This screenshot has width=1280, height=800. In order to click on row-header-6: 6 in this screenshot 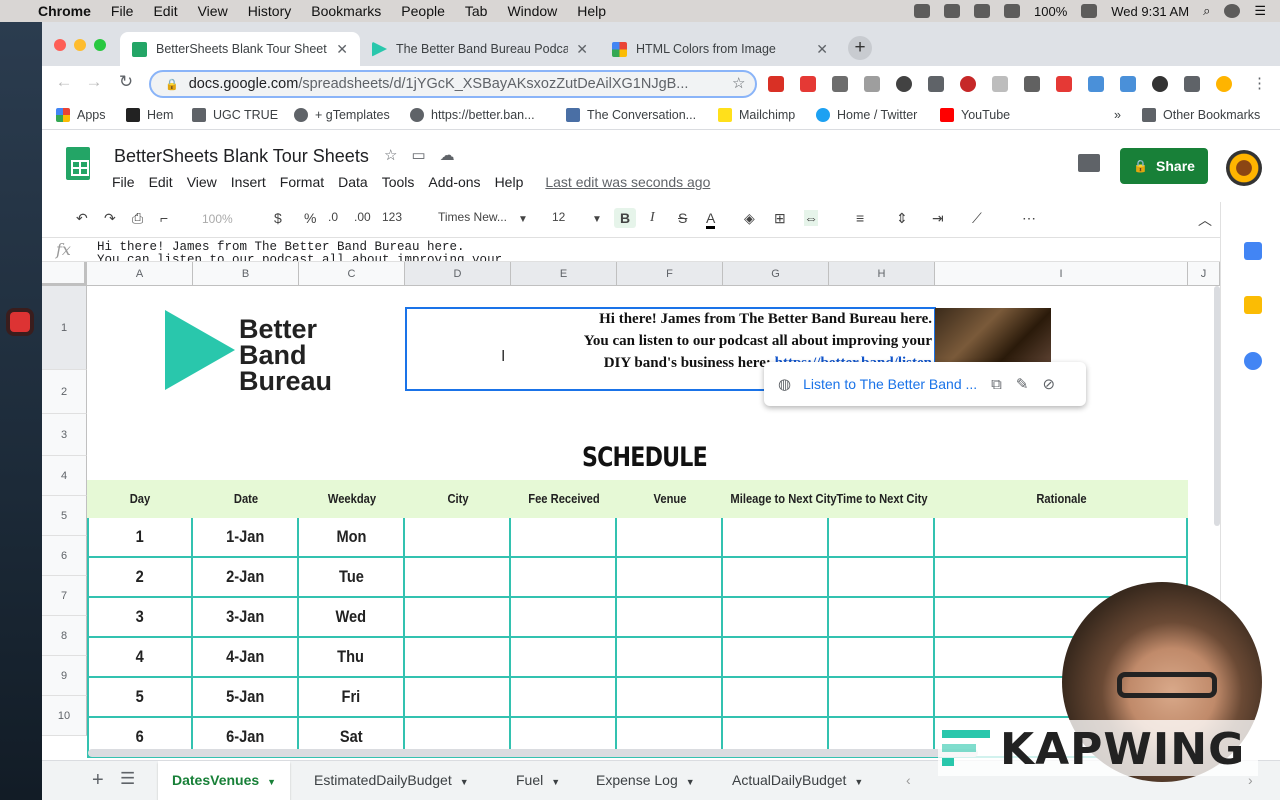, I will do `click(64, 556)`.